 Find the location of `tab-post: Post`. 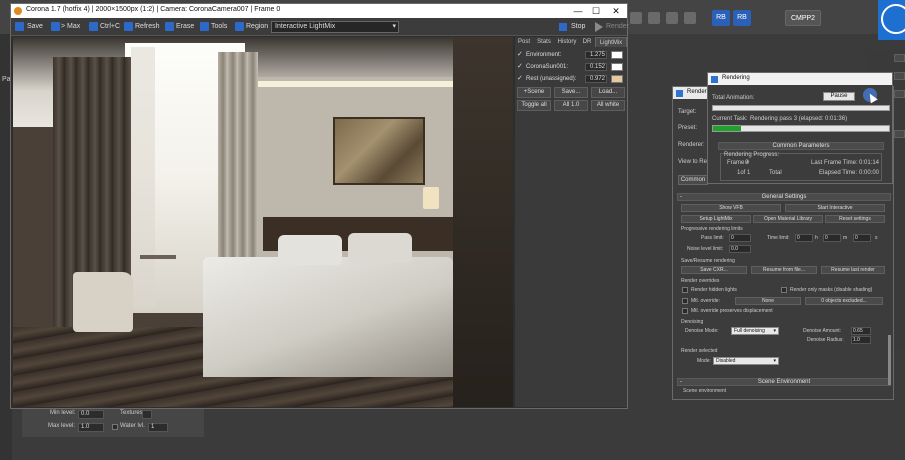

tab-post: Post is located at coordinates (524, 42).